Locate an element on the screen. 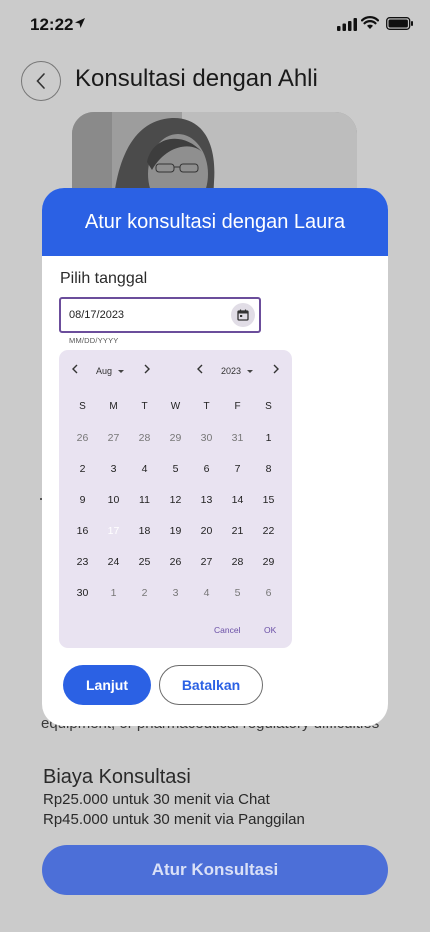 This screenshot has width=430, height=932. calendar-day: 14 is located at coordinates (237, 500).